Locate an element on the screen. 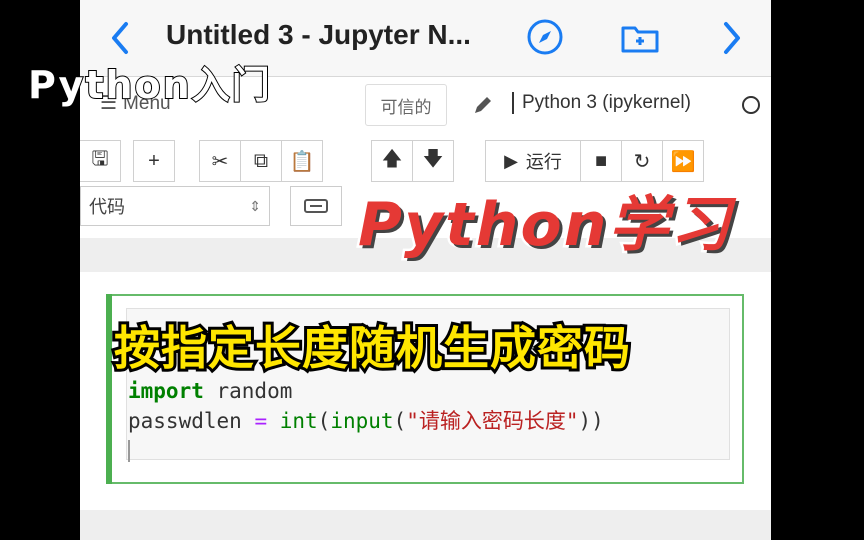 The image size is (864, 540). code-builtin-input: input is located at coordinates (362, 421).